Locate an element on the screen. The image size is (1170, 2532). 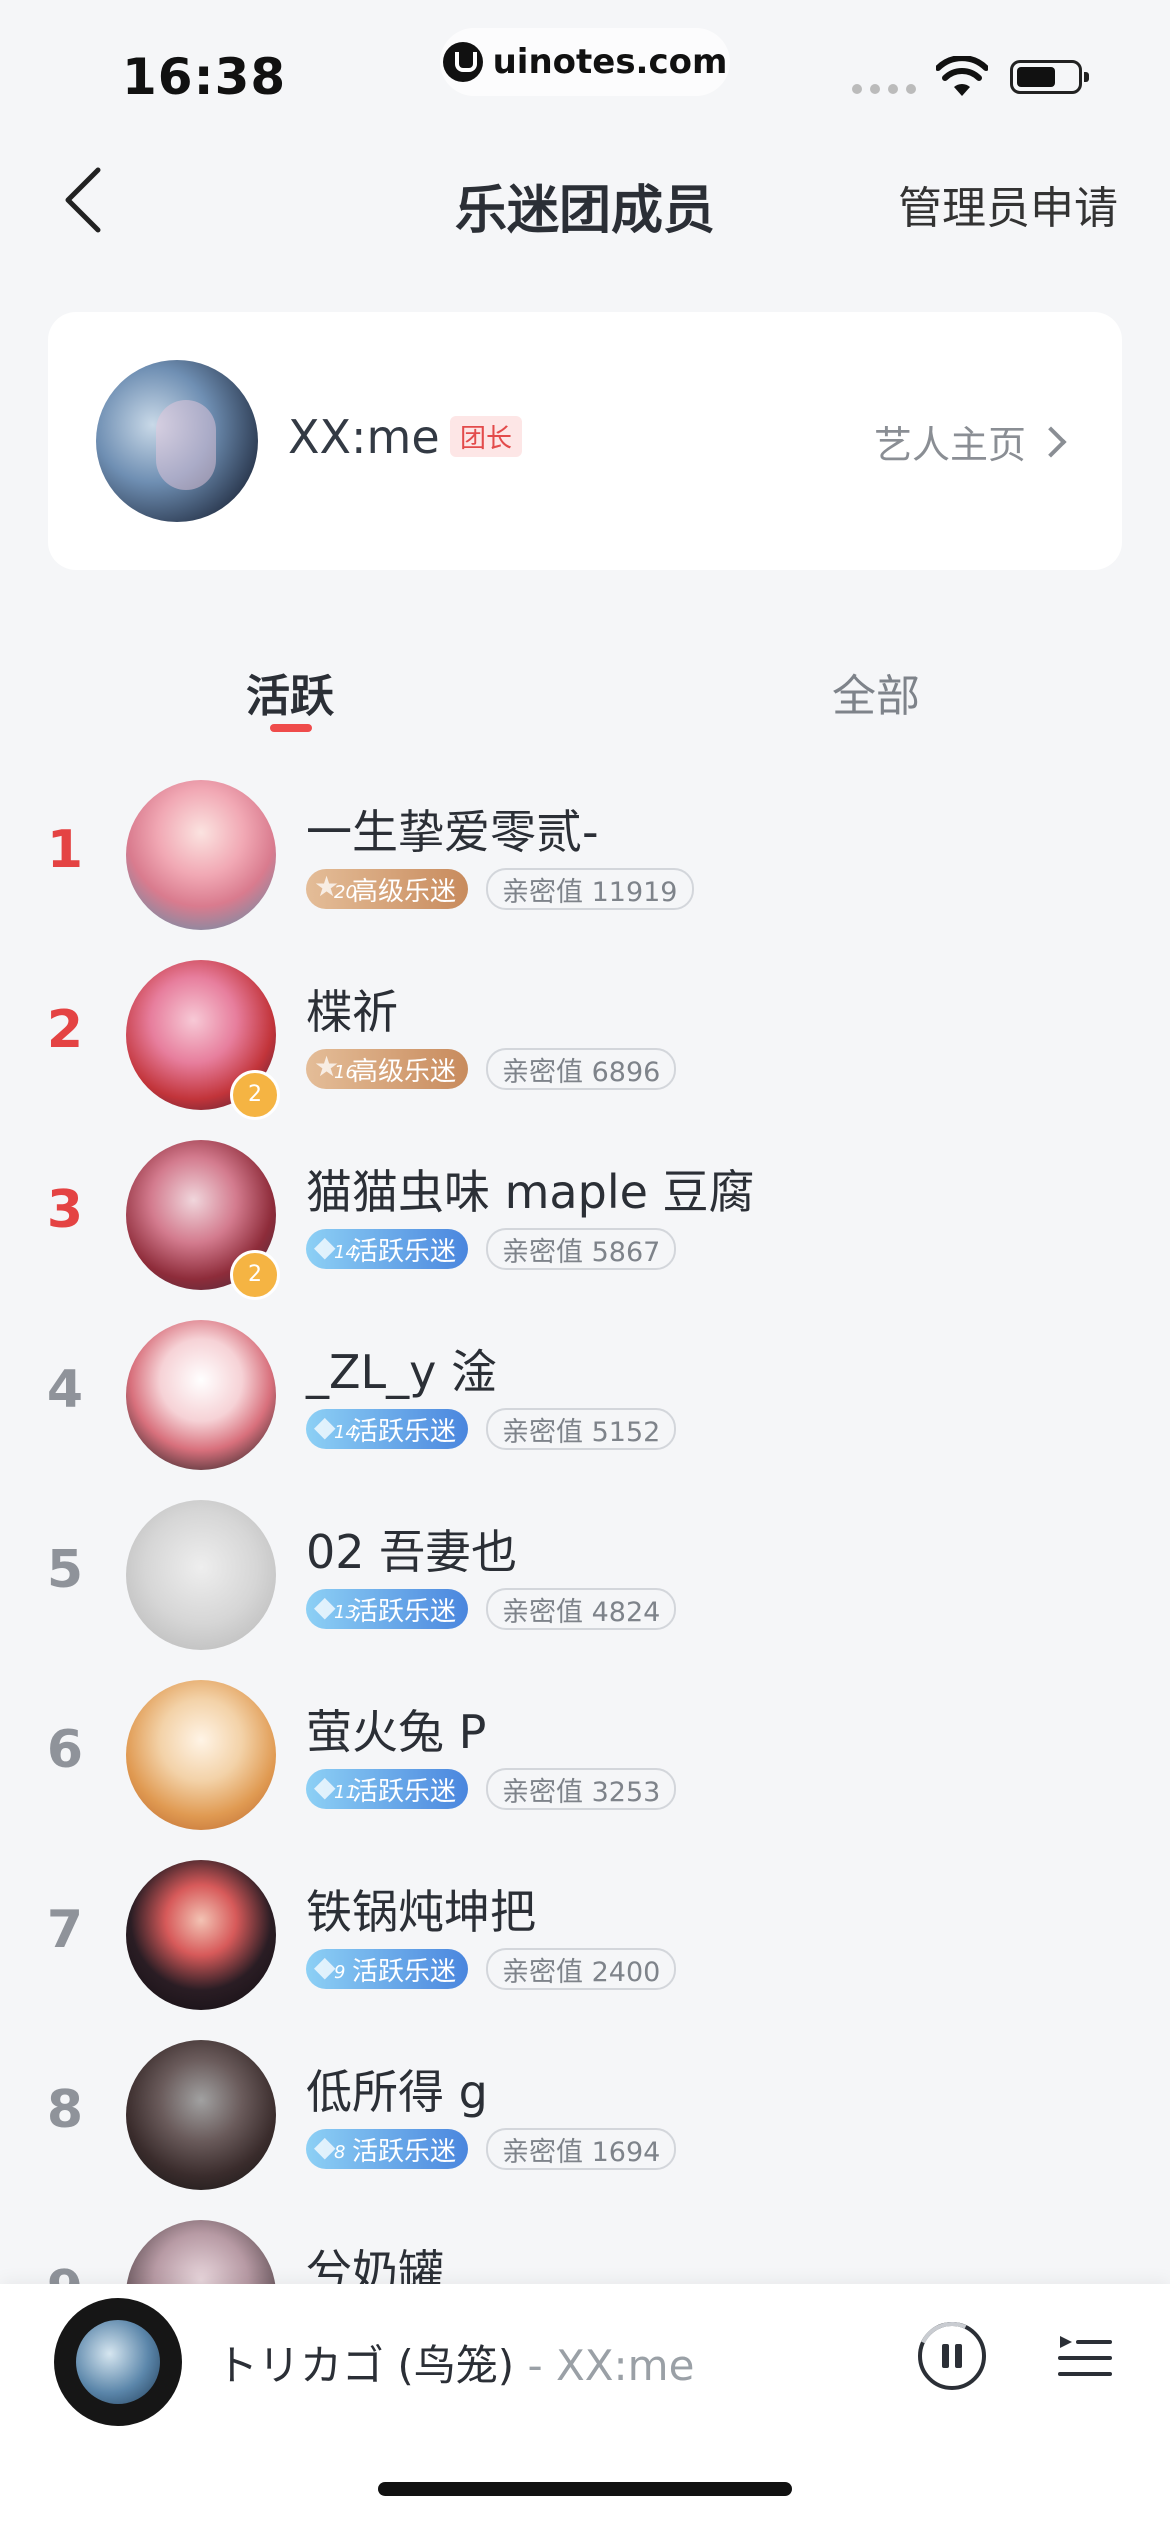
list-item: 2 2 楪祈 16 高级乐迷 亲密值 6896 is located at coordinates (585, 1040).